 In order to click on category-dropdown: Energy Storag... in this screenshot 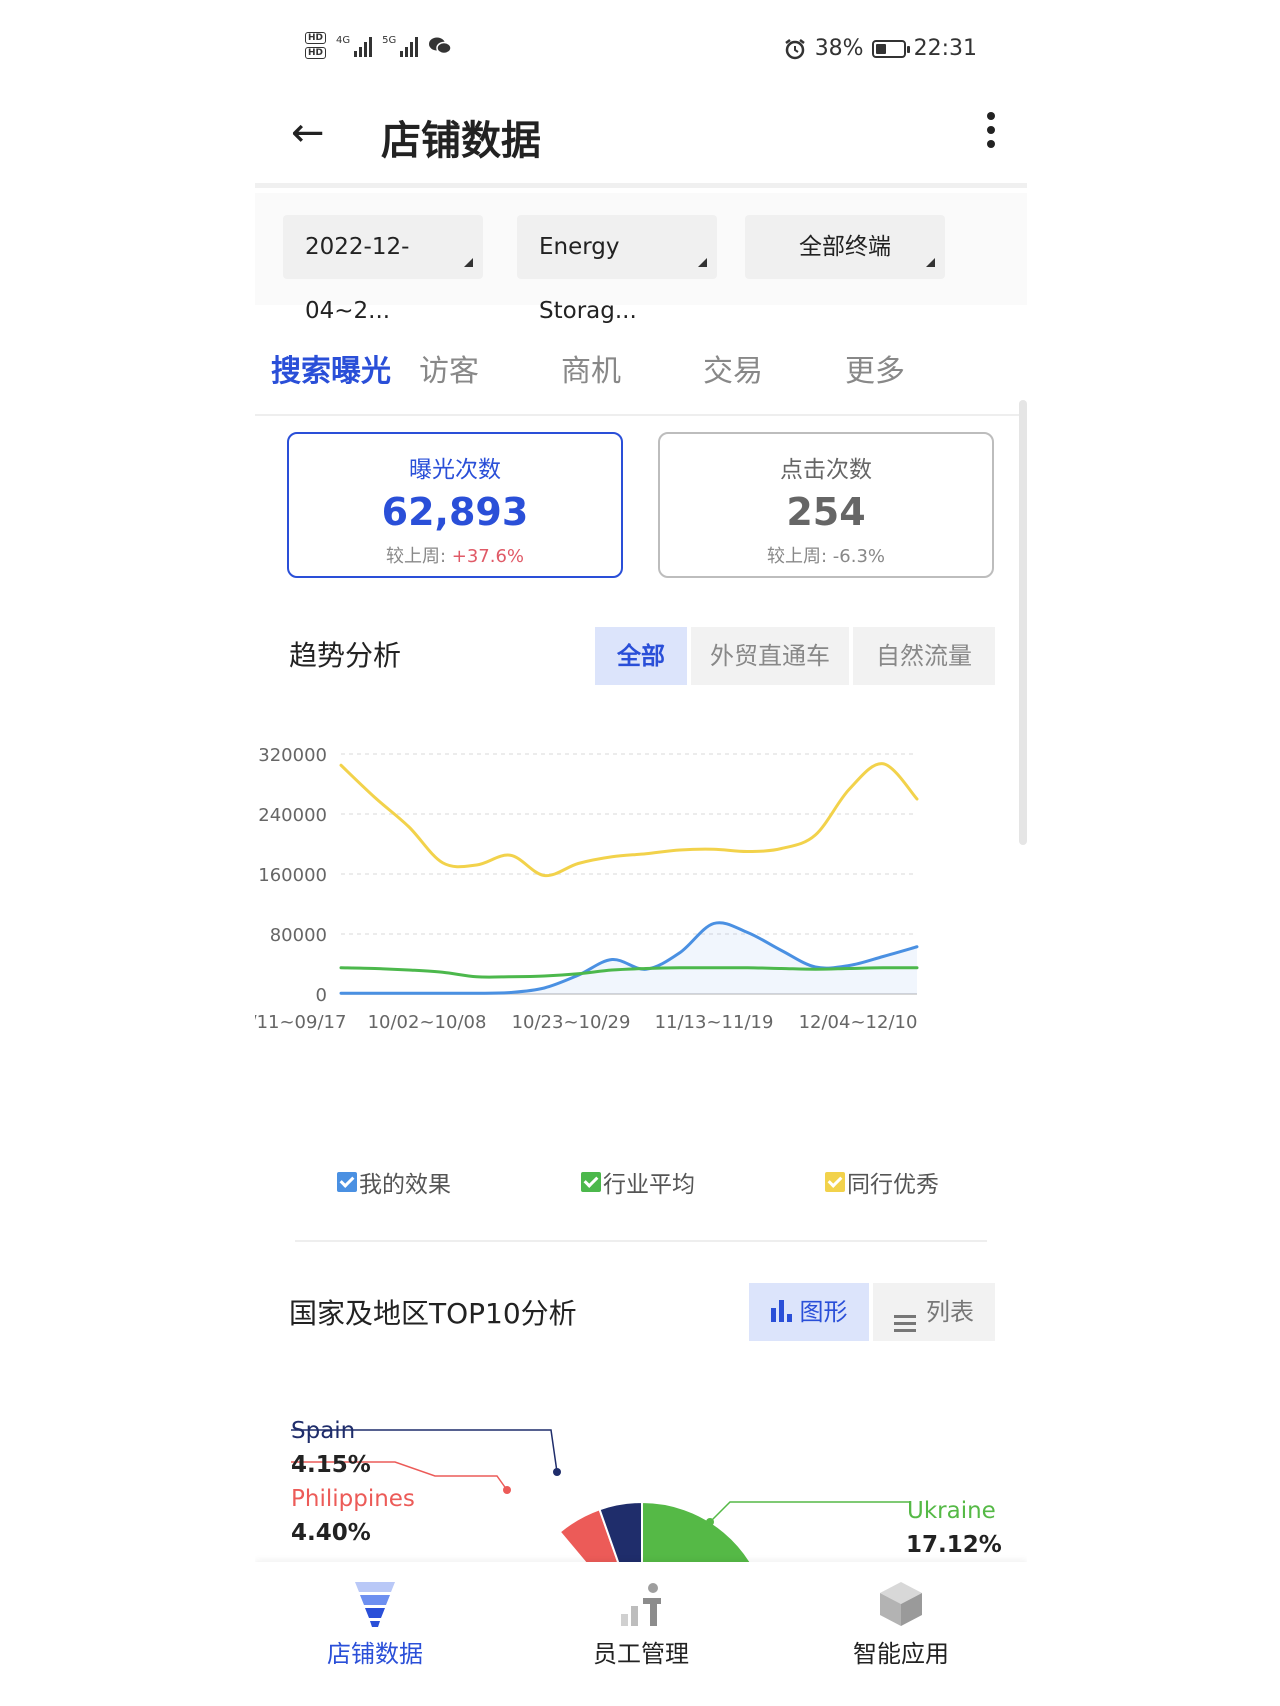, I will do `click(617, 269)`.